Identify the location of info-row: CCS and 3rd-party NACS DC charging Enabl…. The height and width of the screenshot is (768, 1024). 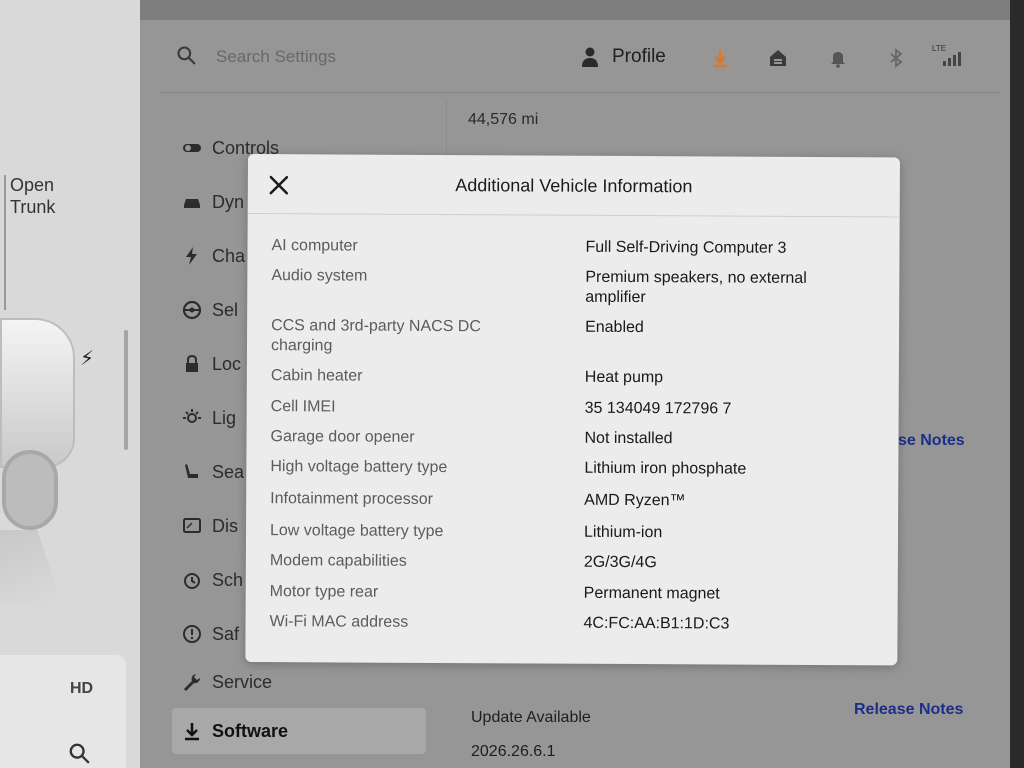
(573, 335).